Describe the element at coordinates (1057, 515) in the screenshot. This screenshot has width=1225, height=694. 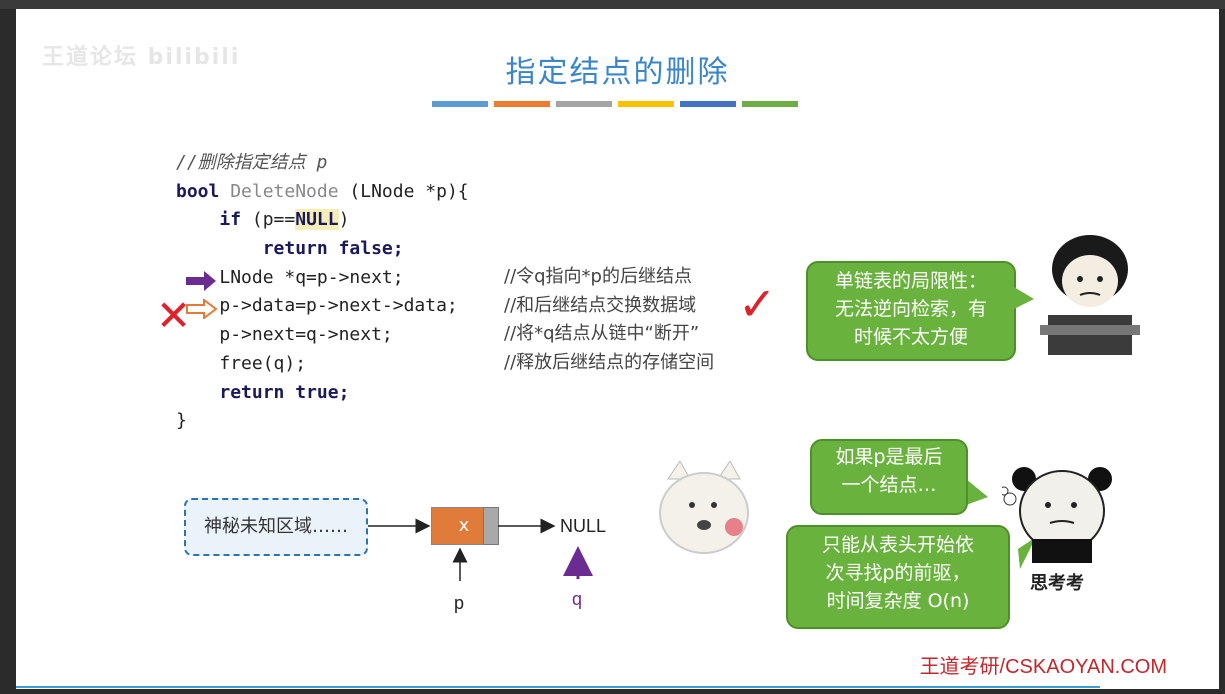
I see `panda-thinking-sticker` at that location.